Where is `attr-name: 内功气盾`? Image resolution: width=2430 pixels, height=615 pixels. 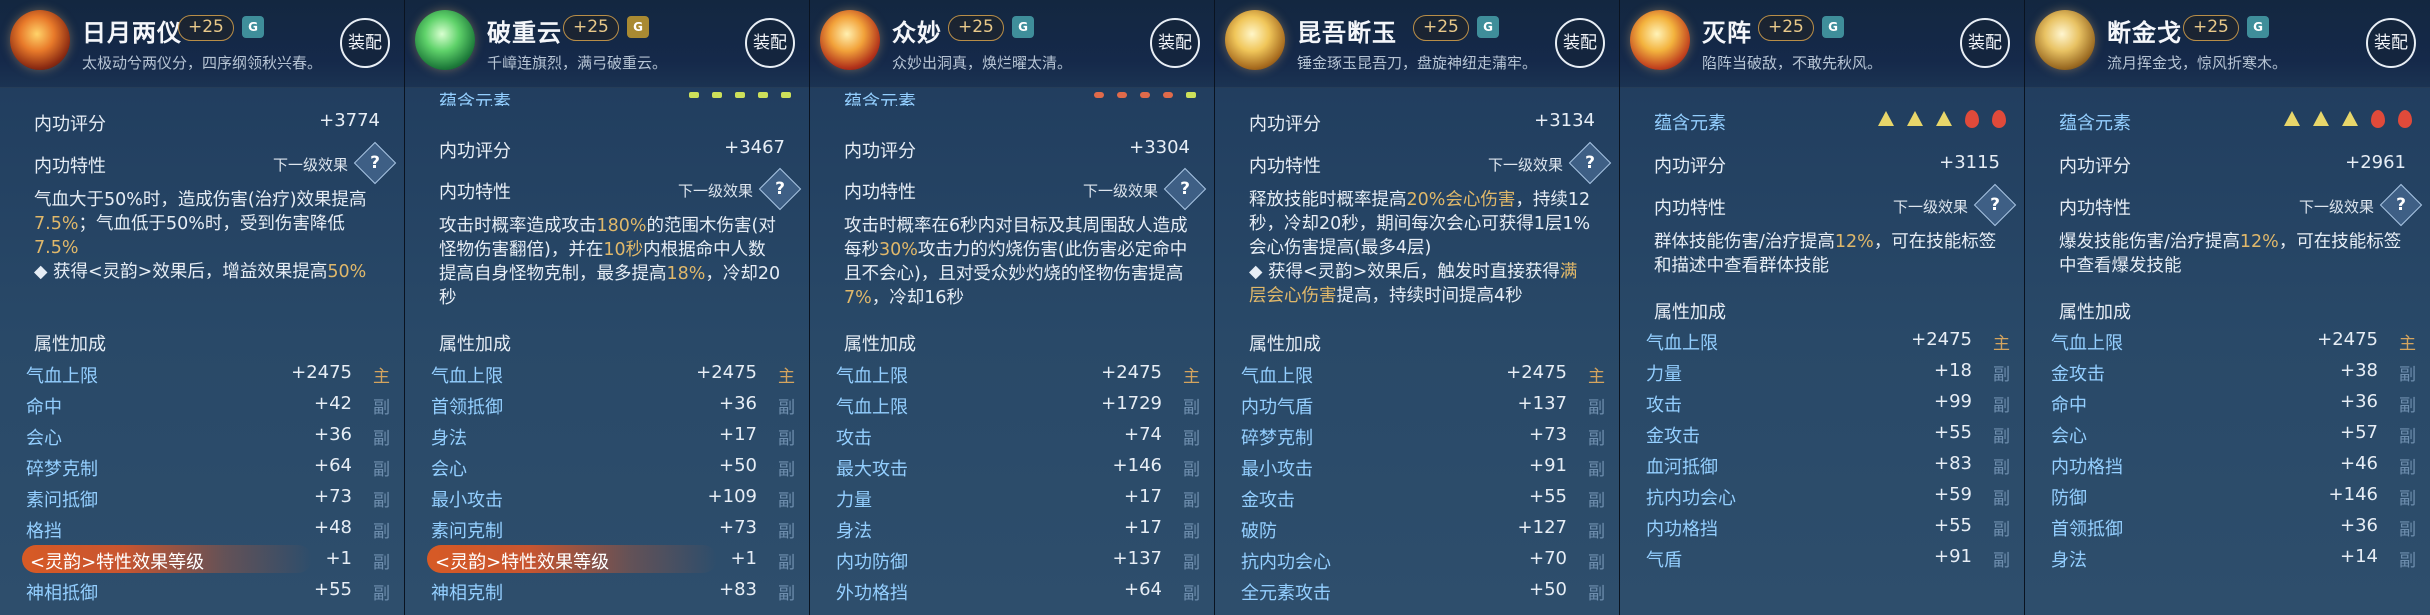 attr-name: 内功气盾 is located at coordinates (1277, 407).